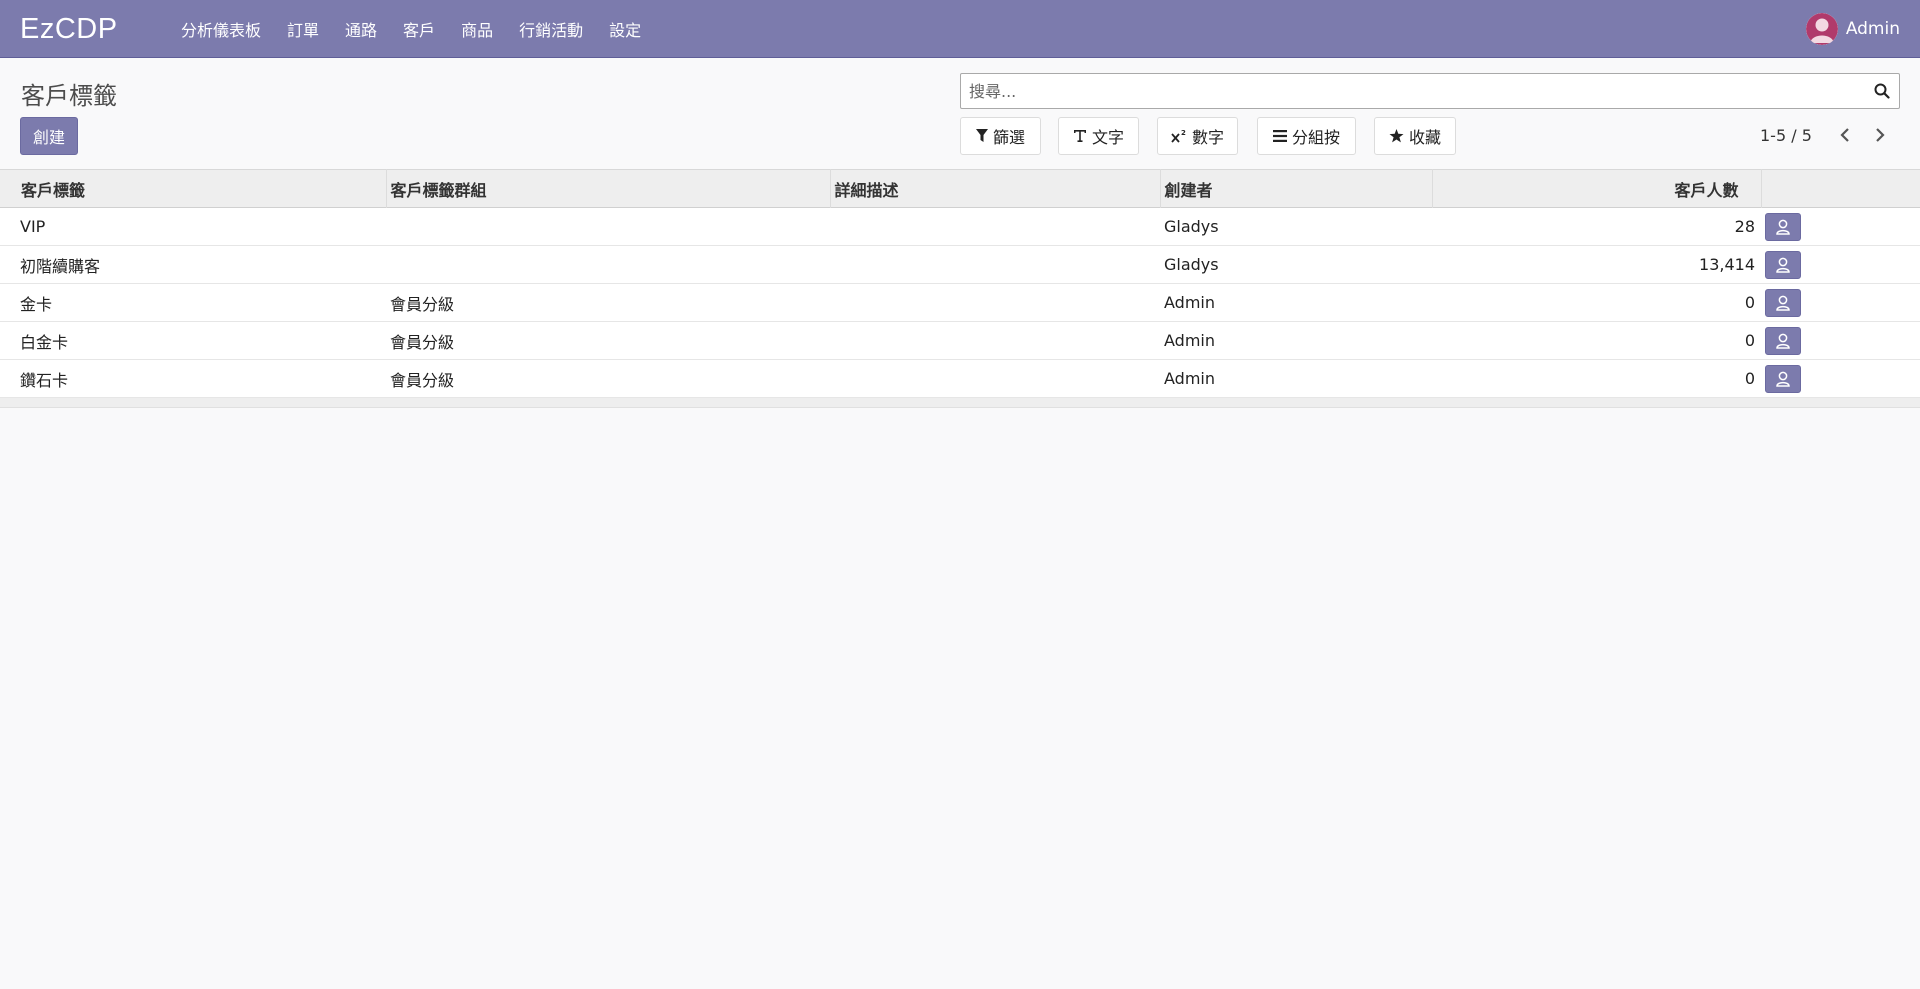 The width and height of the screenshot is (1920, 989). I want to click on column-header-description: 詳細描述, so click(995, 188).